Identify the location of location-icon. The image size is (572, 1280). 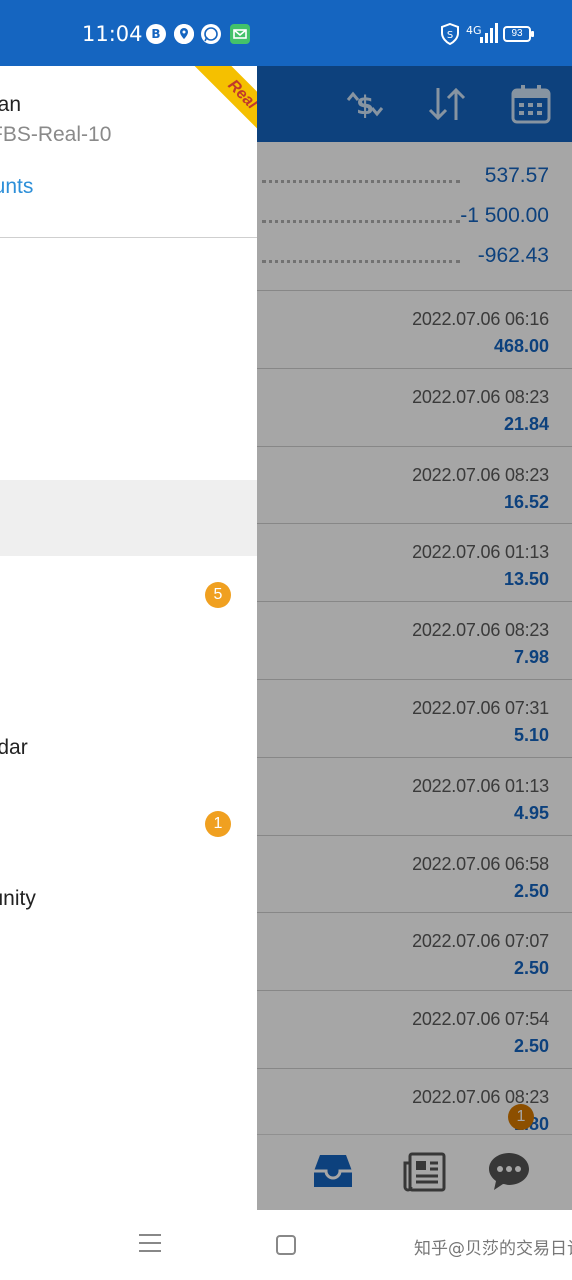
(184, 34).